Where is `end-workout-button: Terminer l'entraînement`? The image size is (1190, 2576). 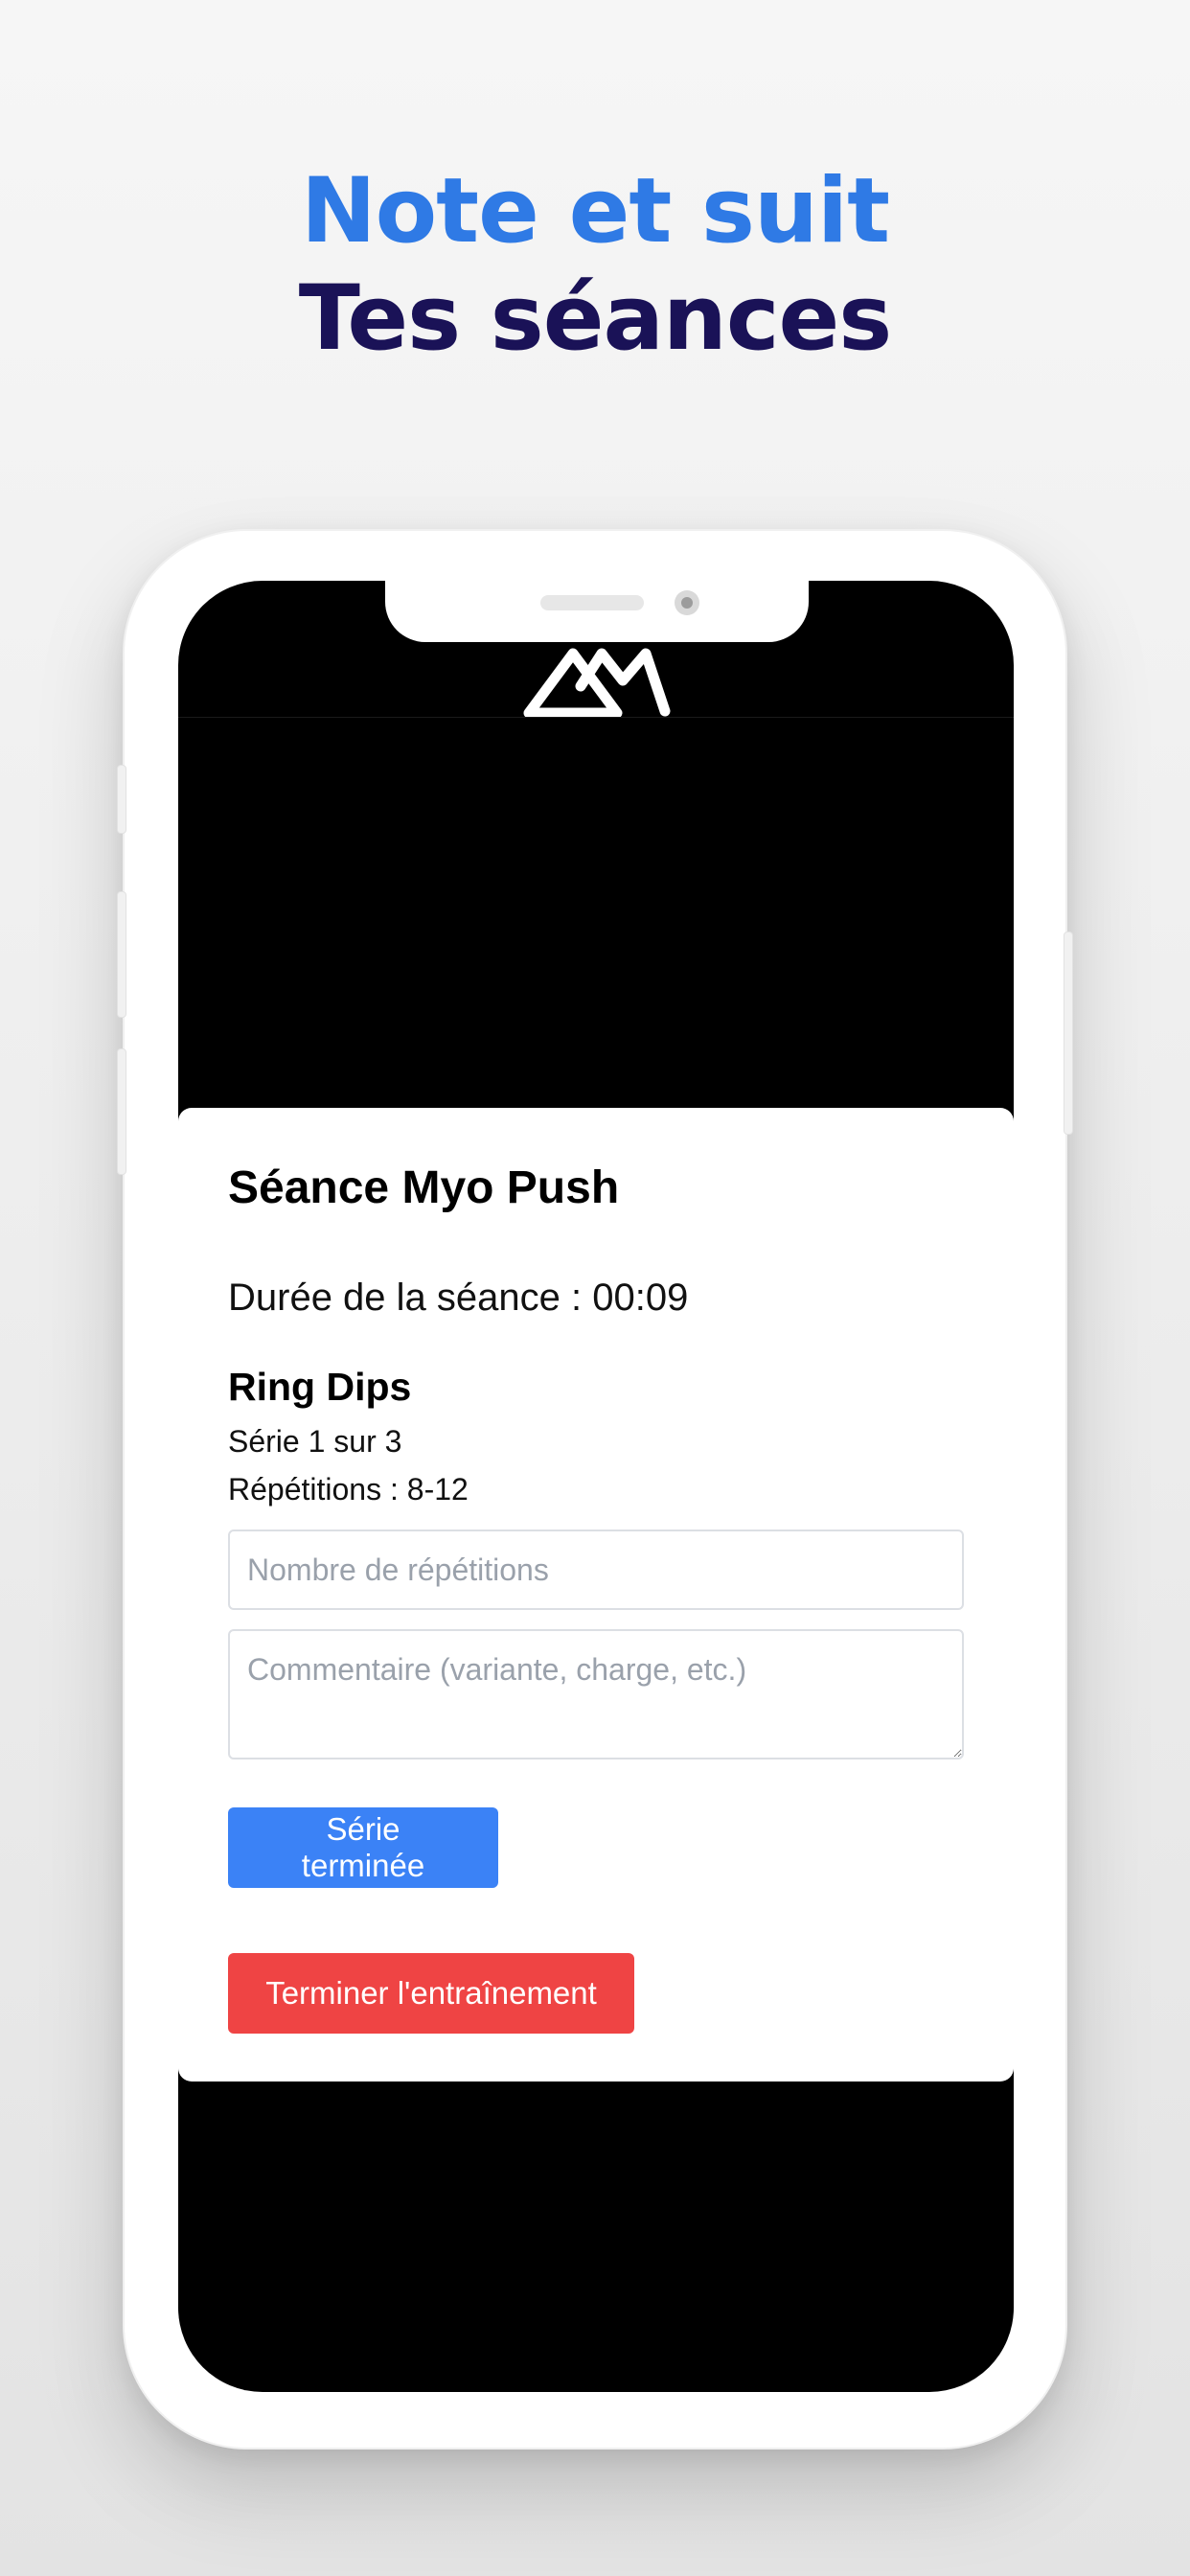
end-workout-button: Terminer l'entraînement is located at coordinates (431, 1993).